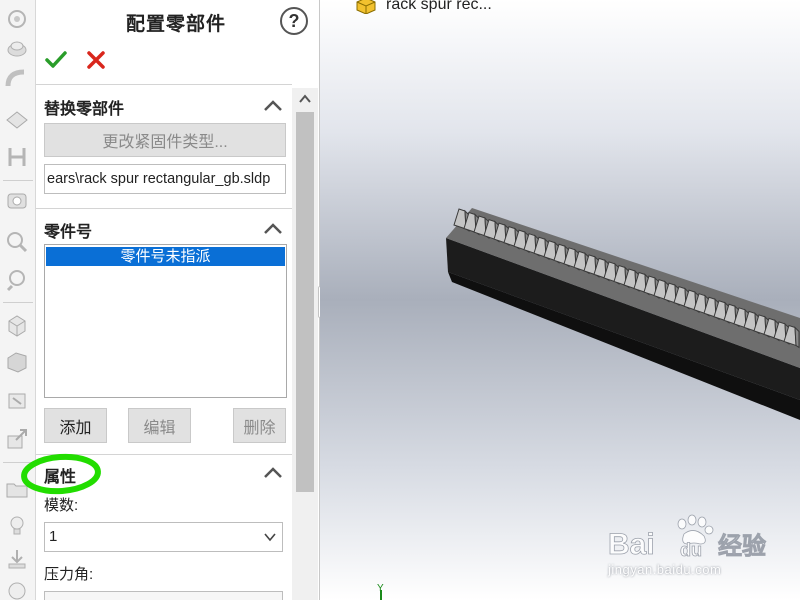 The image size is (800, 600). What do you see at coordinates (175, 24) in the screenshot?
I see `panel-title: 配置零部件` at bounding box center [175, 24].